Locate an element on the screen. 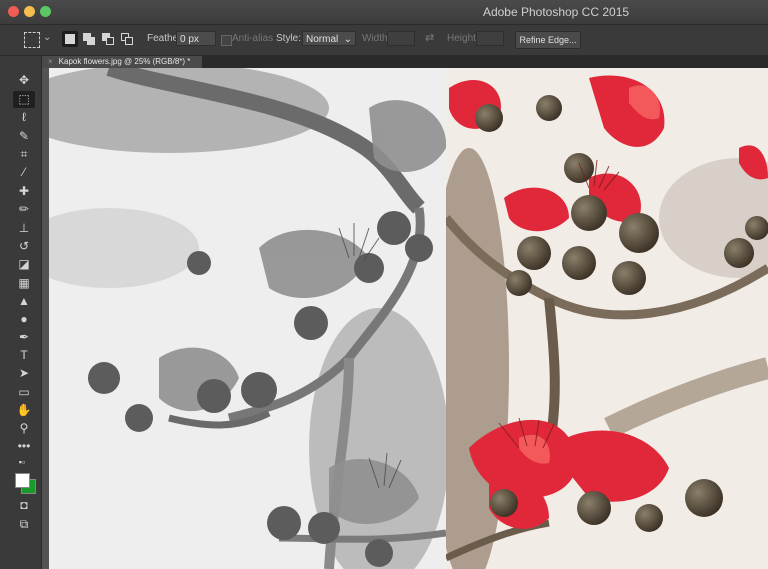  pen-tool-icon: ✒ is located at coordinates (24, 337).